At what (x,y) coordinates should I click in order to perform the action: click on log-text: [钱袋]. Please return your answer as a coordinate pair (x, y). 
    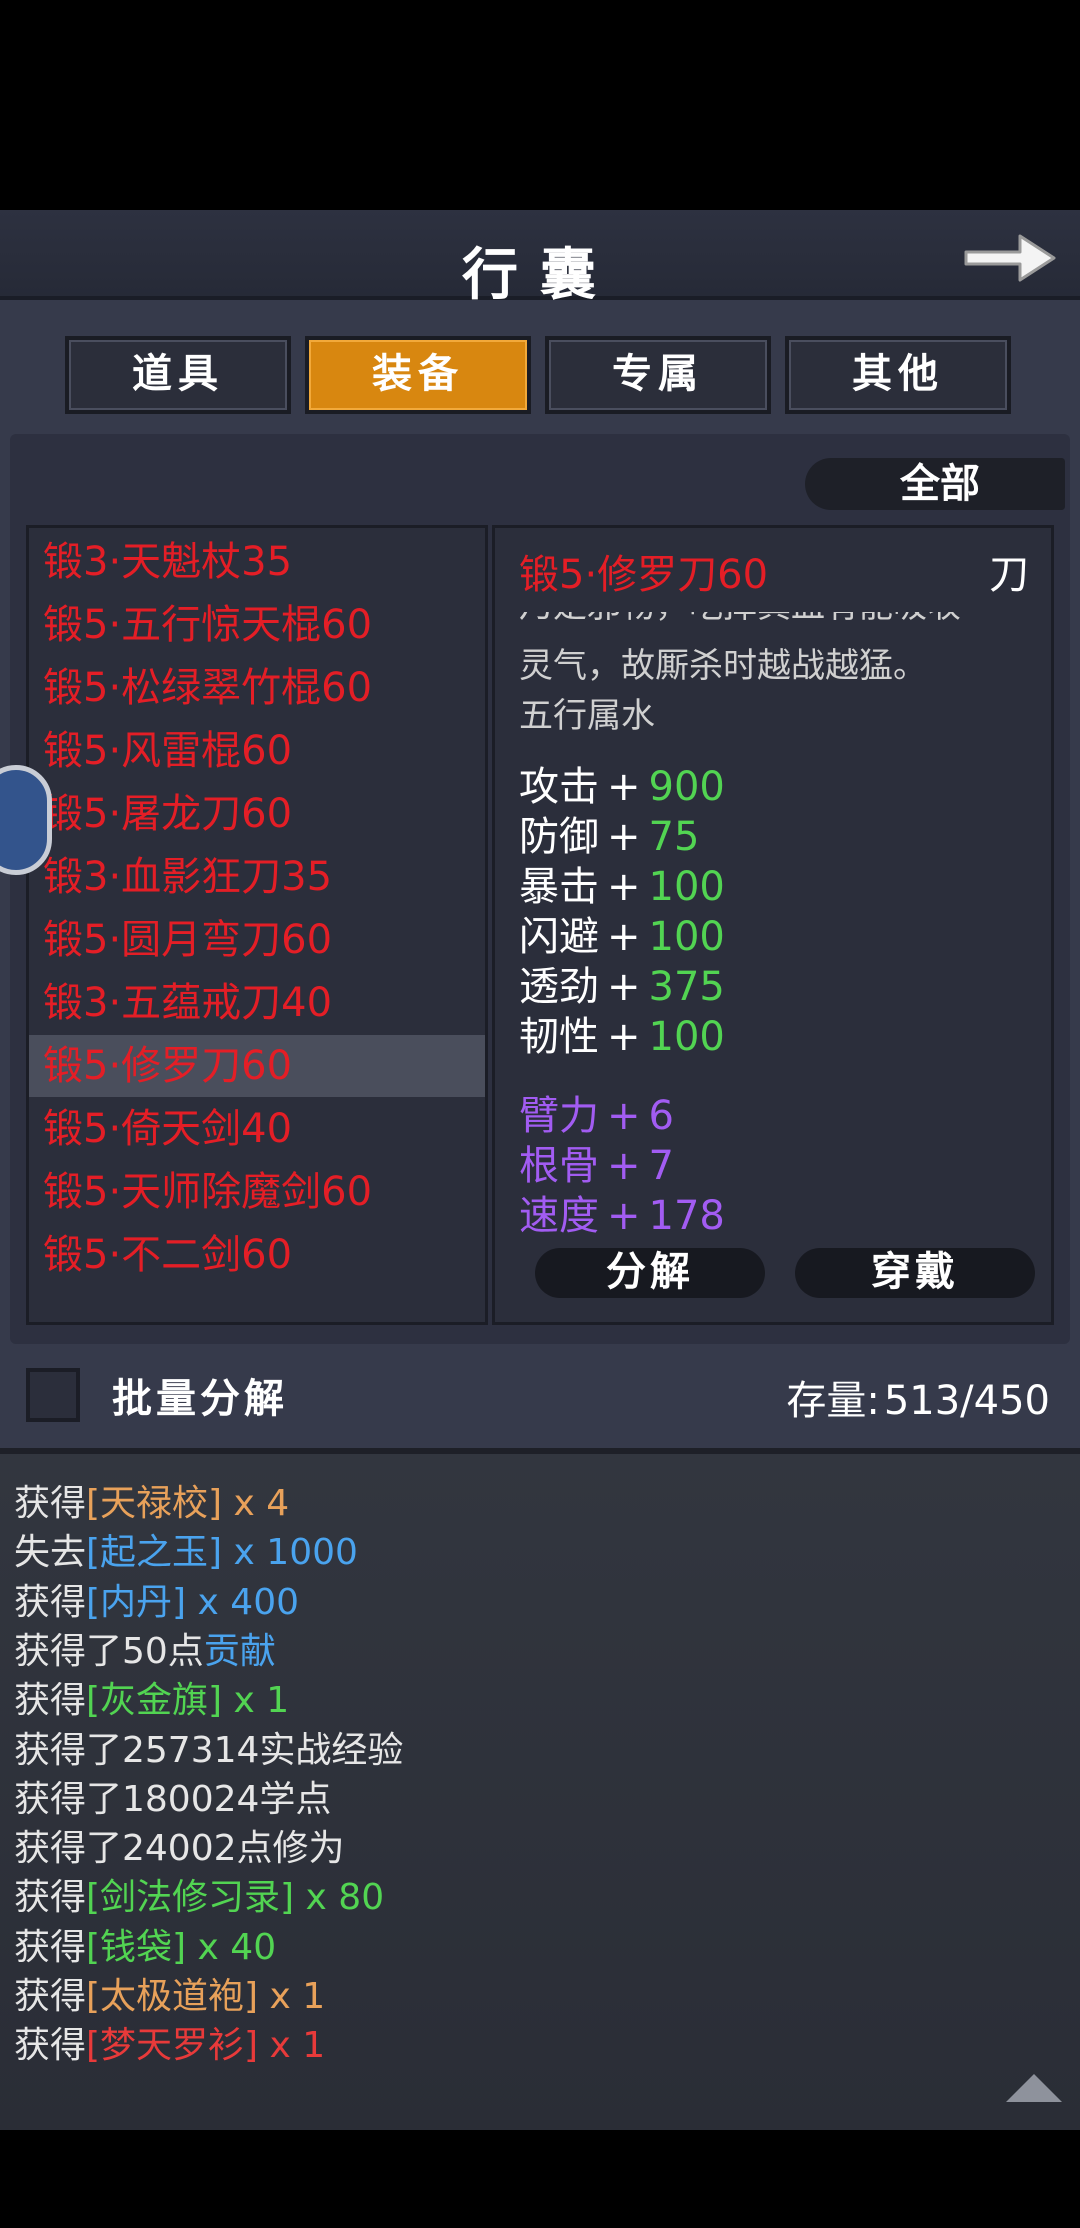
    Looking at the image, I should click on (136, 1947).